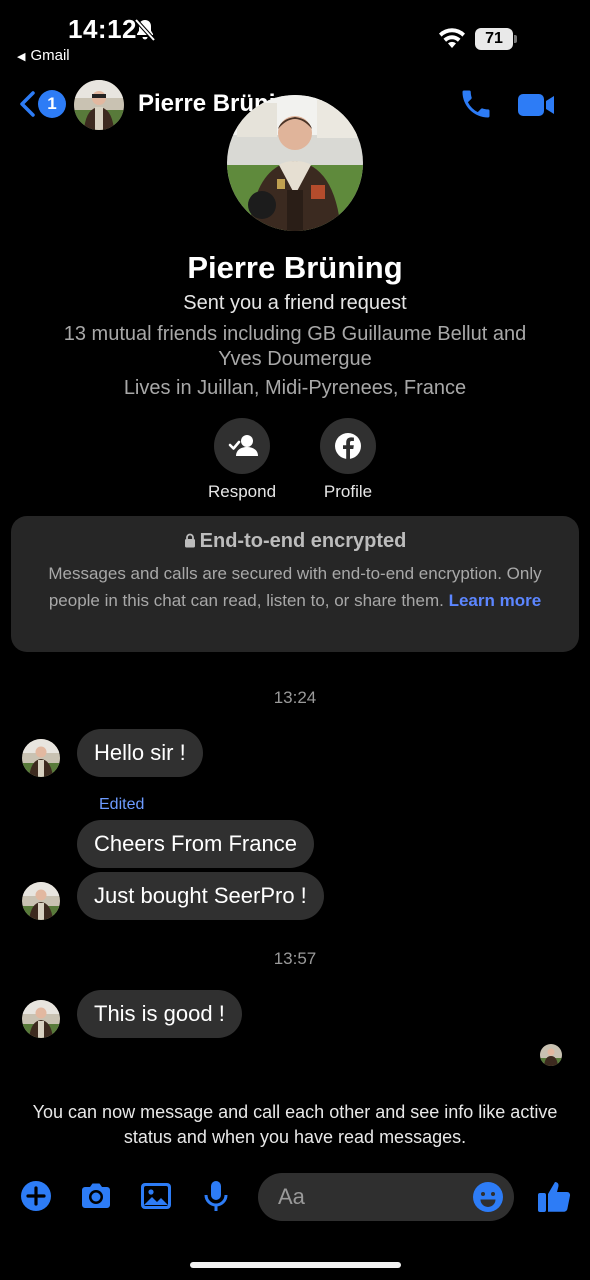 The image size is (590, 1280). I want to click on contact-avatar, so click(99, 105).